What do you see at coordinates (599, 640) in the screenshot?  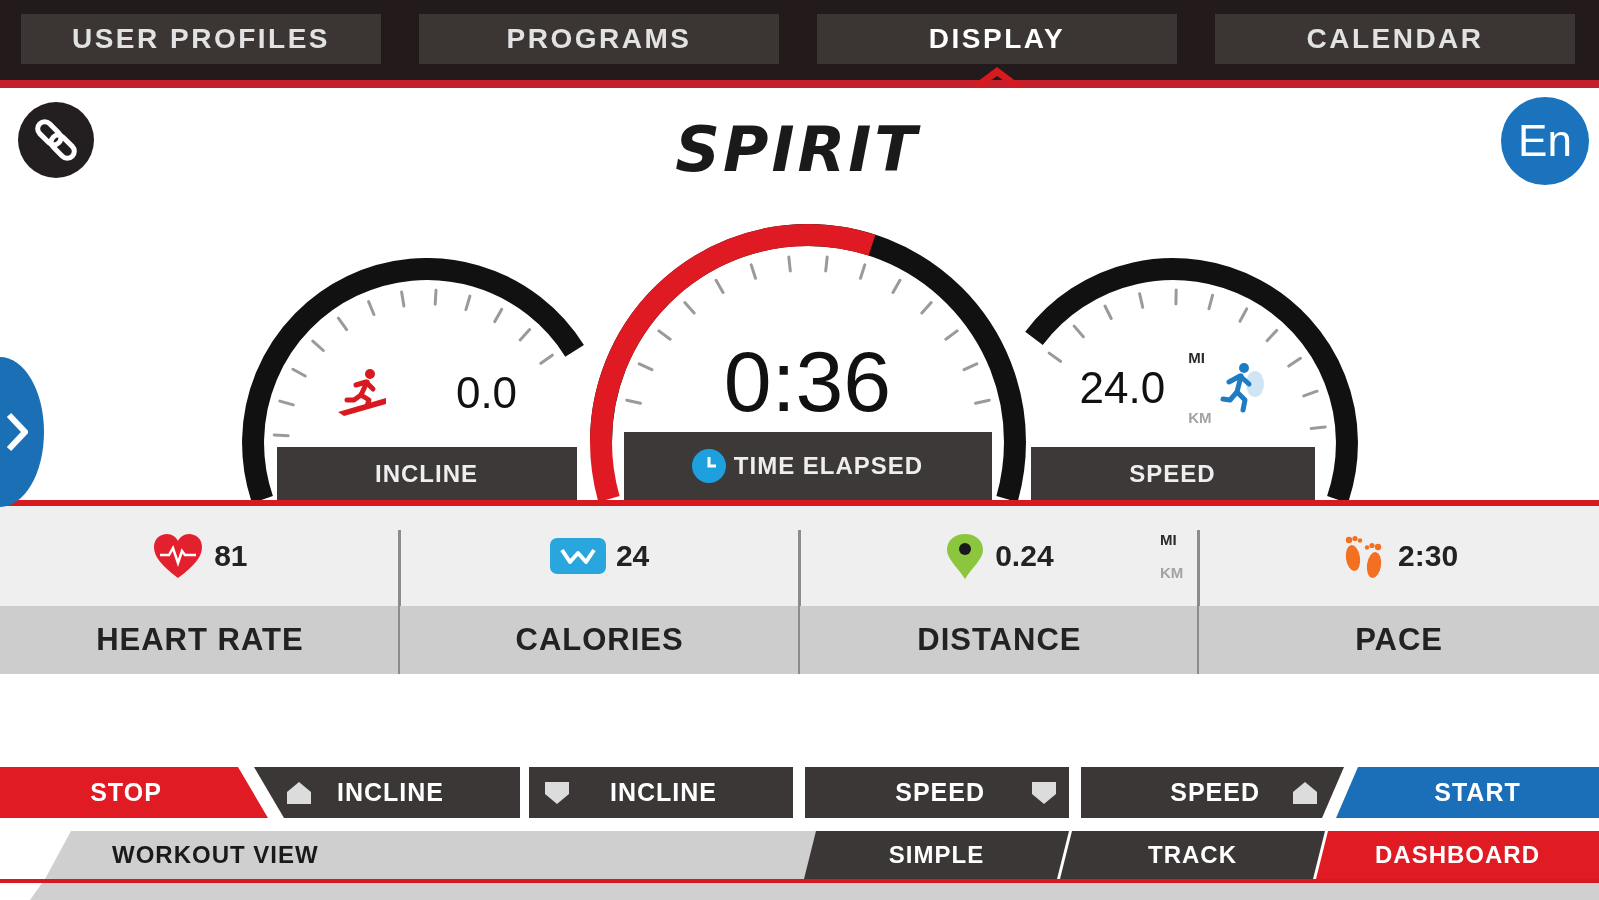 I see `stat-label: CALORIES` at bounding box center [599, 640].